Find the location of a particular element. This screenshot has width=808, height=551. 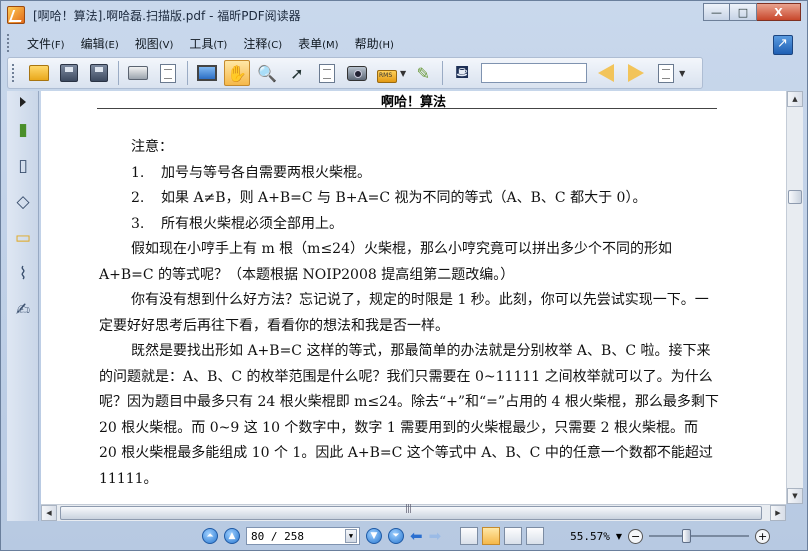

search-input is located at coordinates (534, 73).